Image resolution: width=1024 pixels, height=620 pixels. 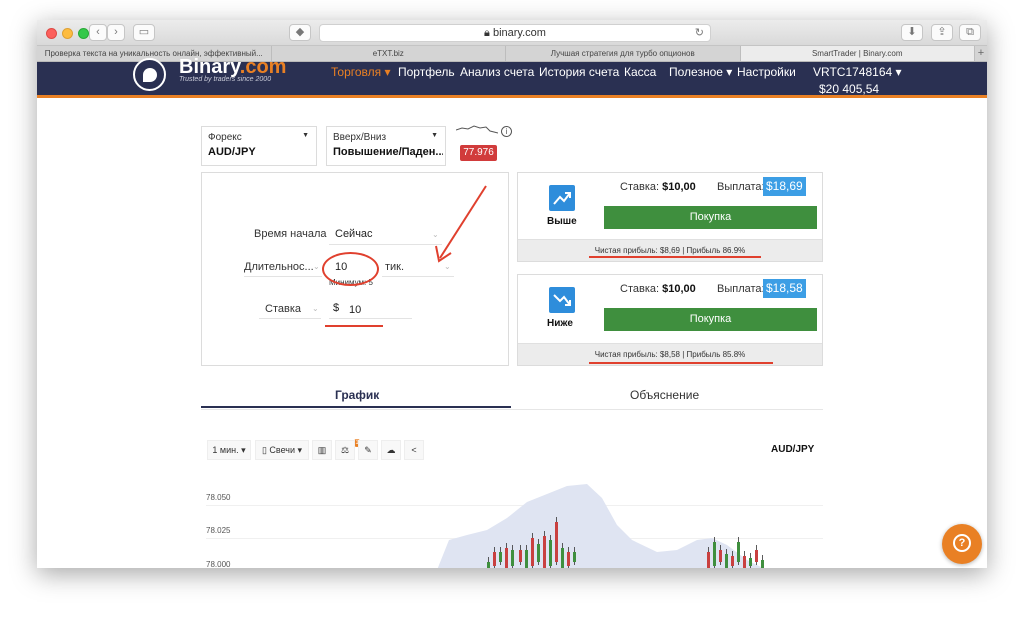 What do you see at coordinates (370, 318) in the screenshot?
I see `stake-input-underline` at bounding box center [370, 318].